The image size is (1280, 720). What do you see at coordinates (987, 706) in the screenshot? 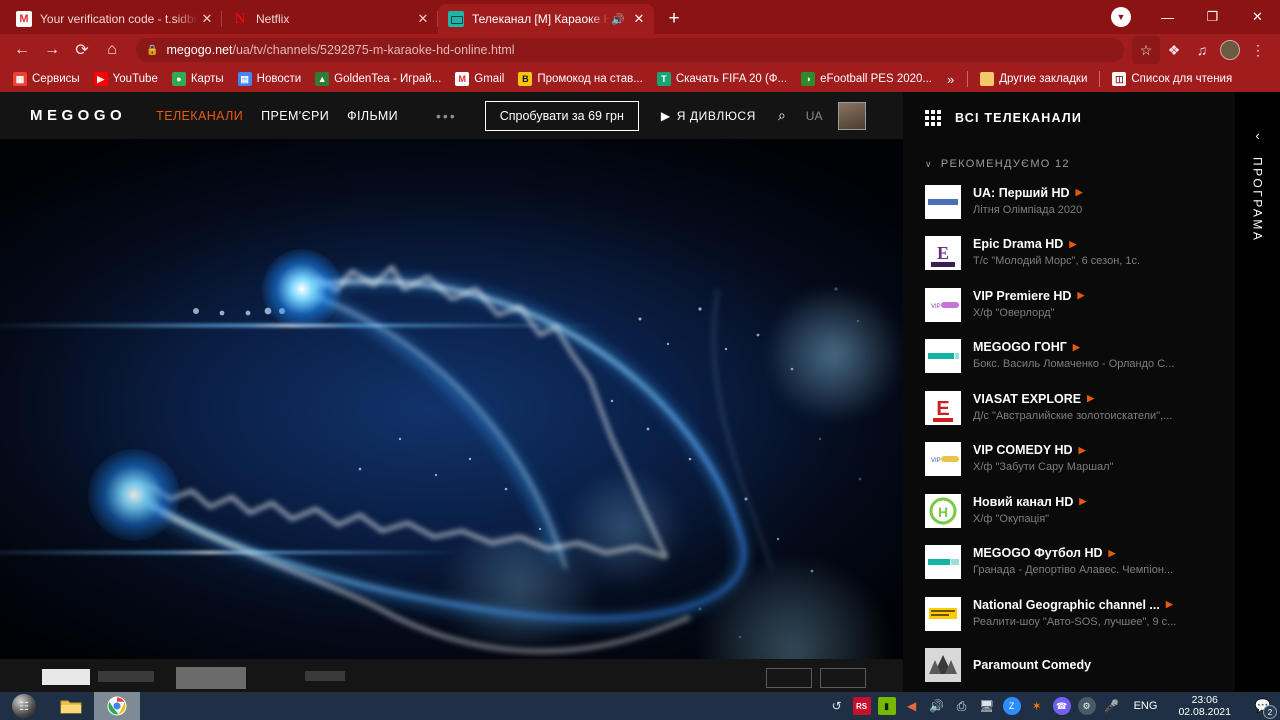
I see `network-icon: 🖥` at bounding box center [987, 706].